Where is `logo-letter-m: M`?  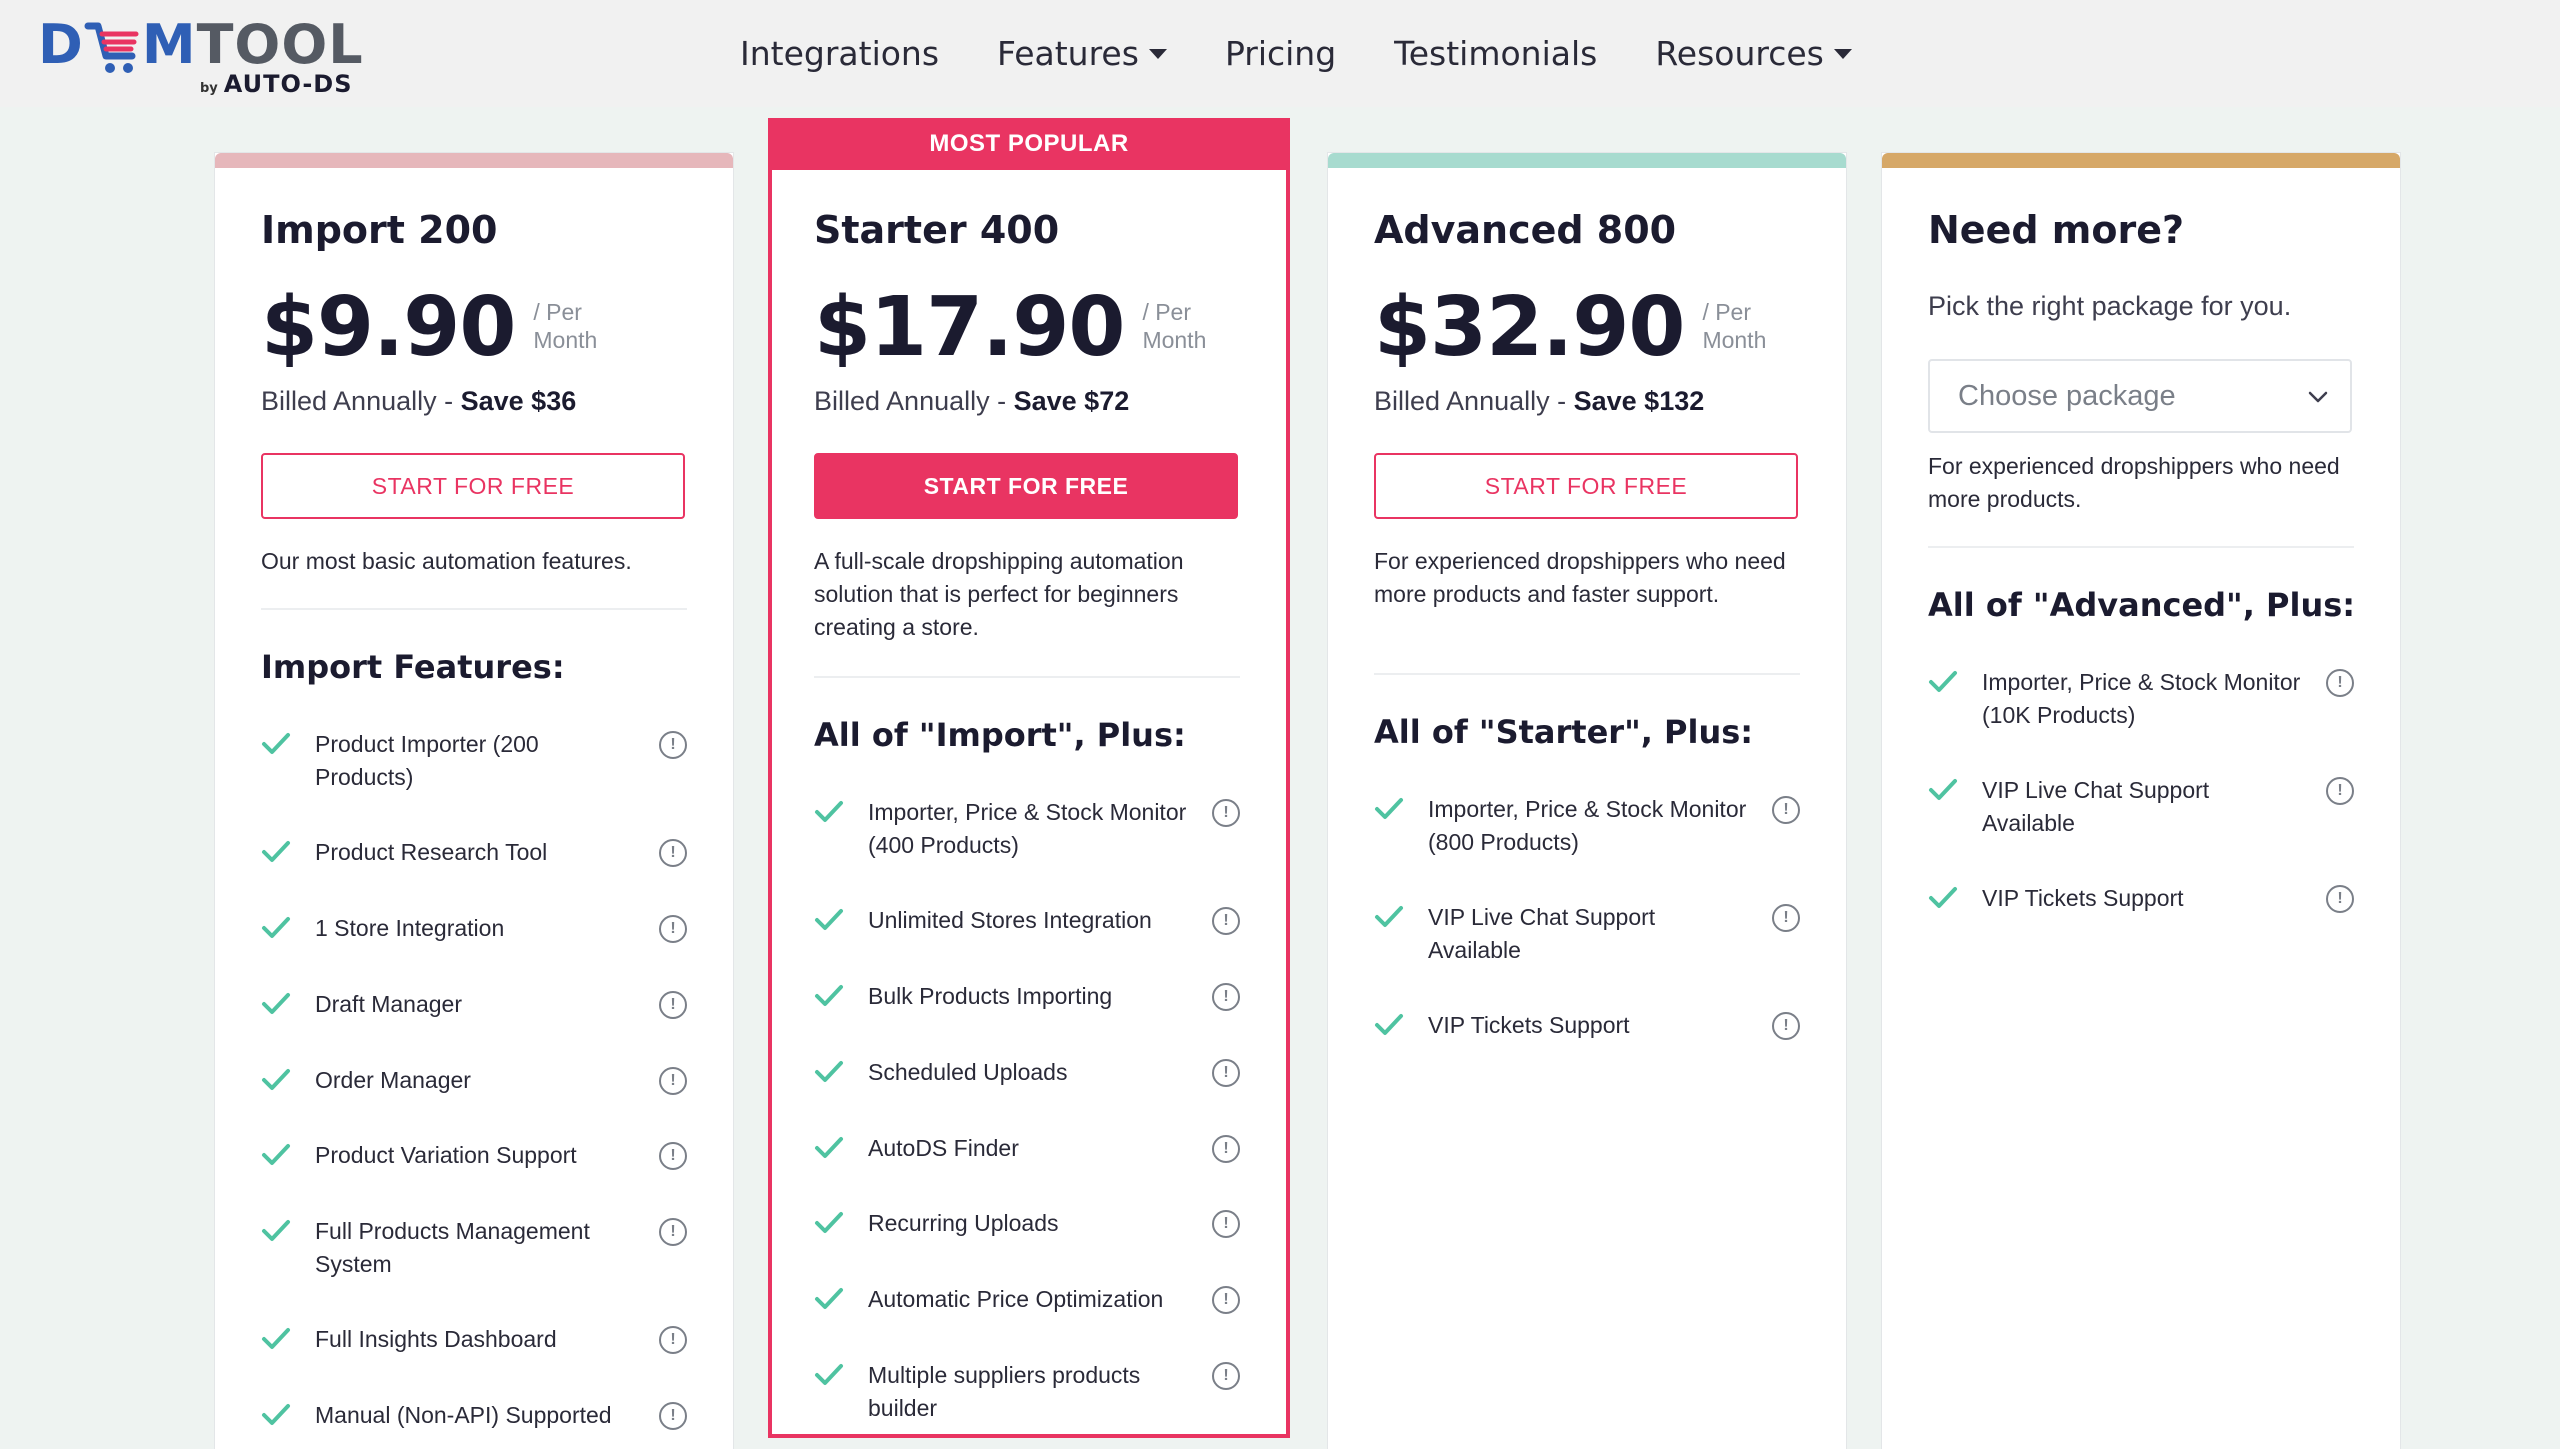 logo-letter-m: M is located at coordinates (169, 44).